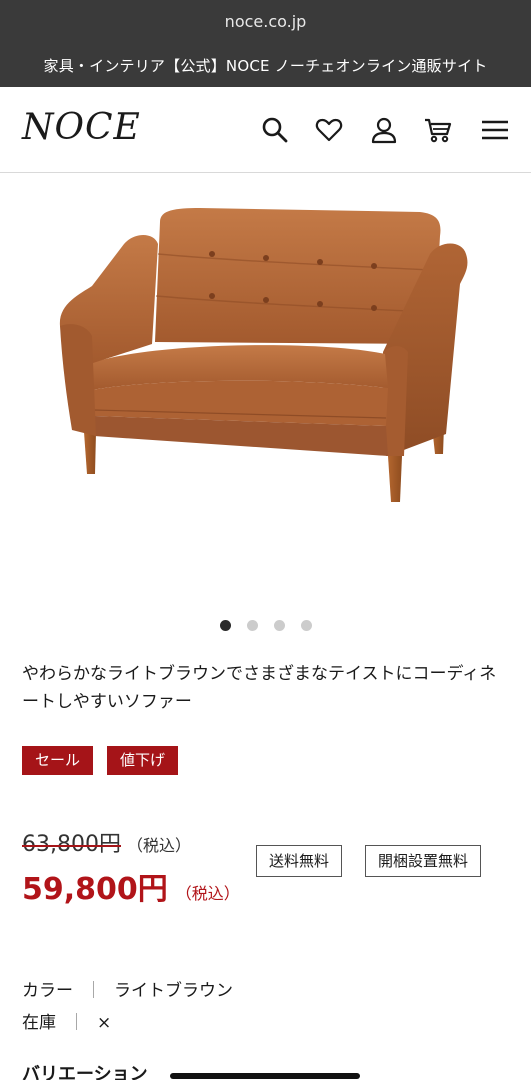 This screenshot has height=1080, width=531. What do you see at coordinates (104, 1023) in the screenshot?
I see `spec-stock-value: ×` at bounding box center [104, 1023].